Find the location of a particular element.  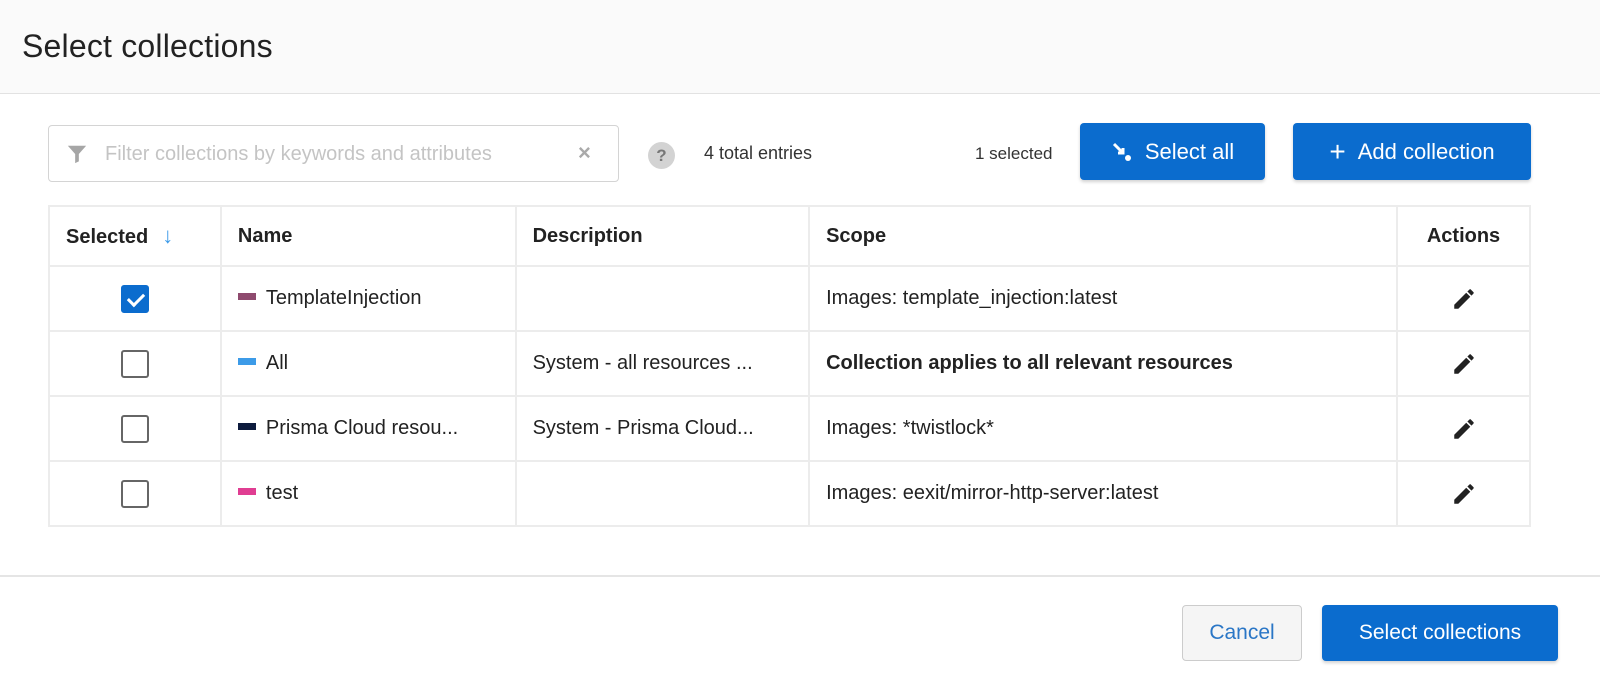

column-header-selected: Selected ↓ is located at coordinates (135, 236).